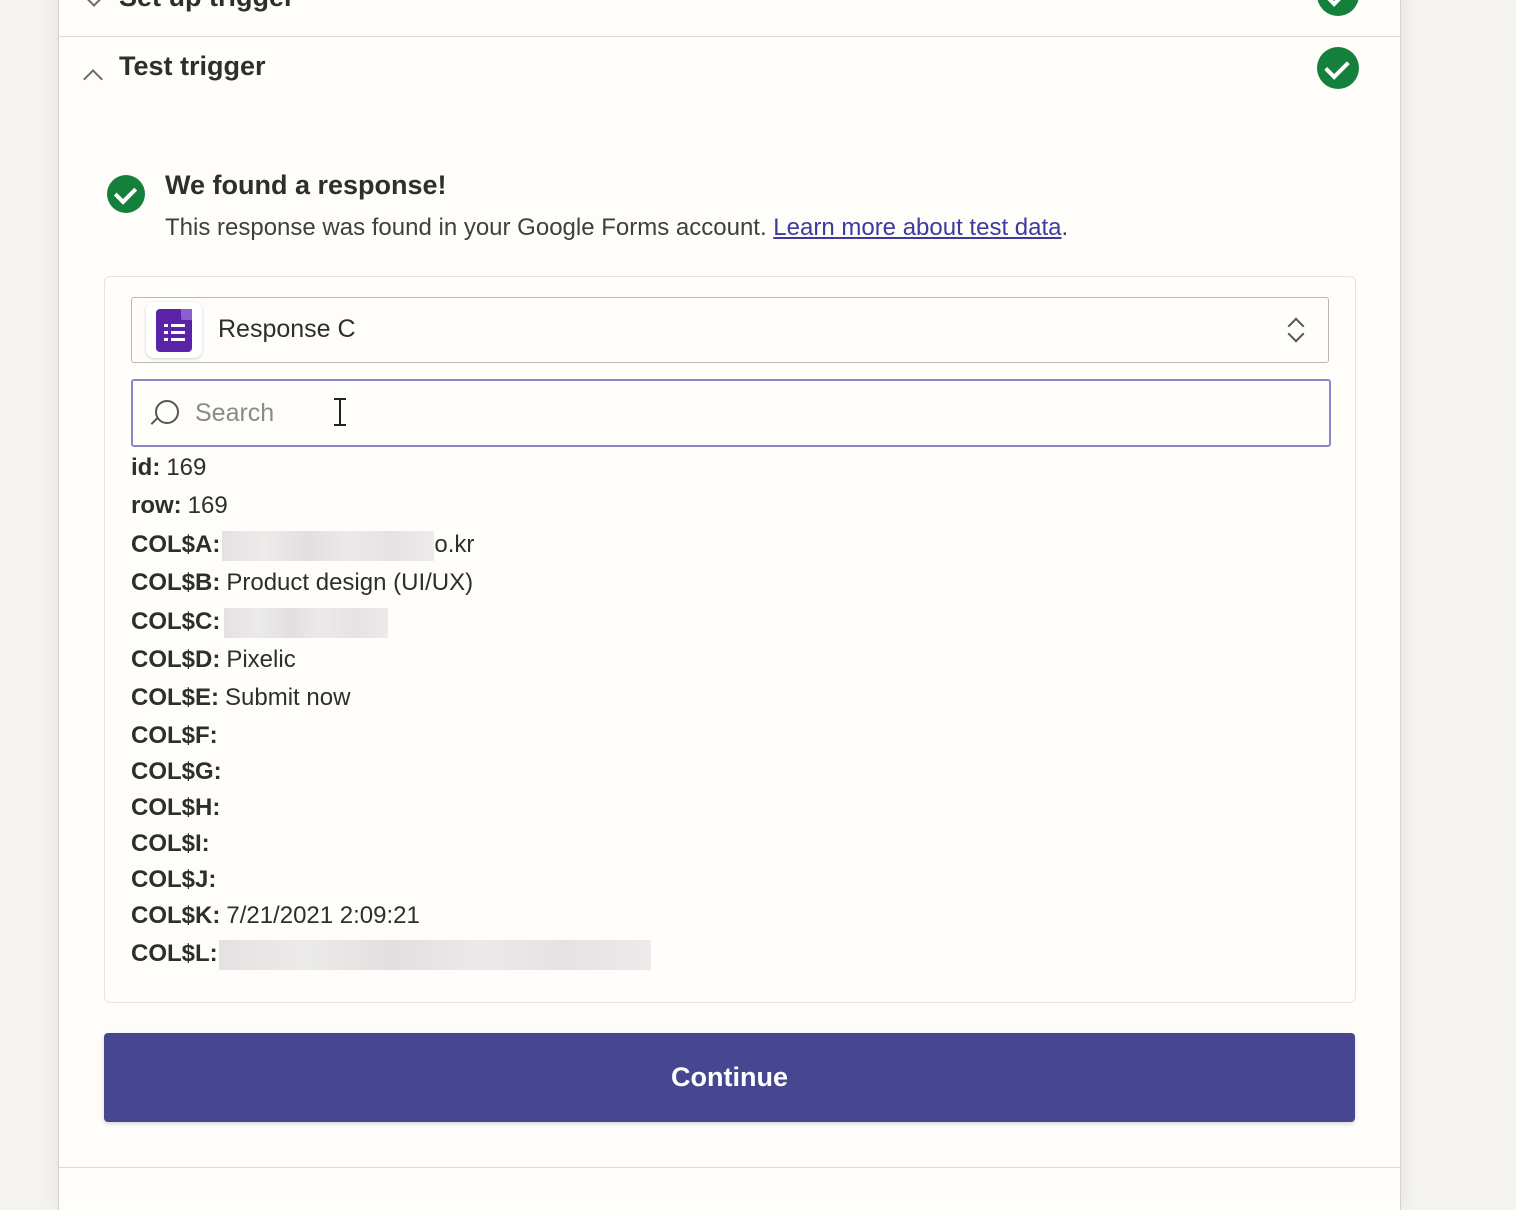 The image size is (1516, 1210). What do you see at coordinates (729, 958) in the screenshot?
I see `field-row: COL$L:` at bounding box center [729, 958].